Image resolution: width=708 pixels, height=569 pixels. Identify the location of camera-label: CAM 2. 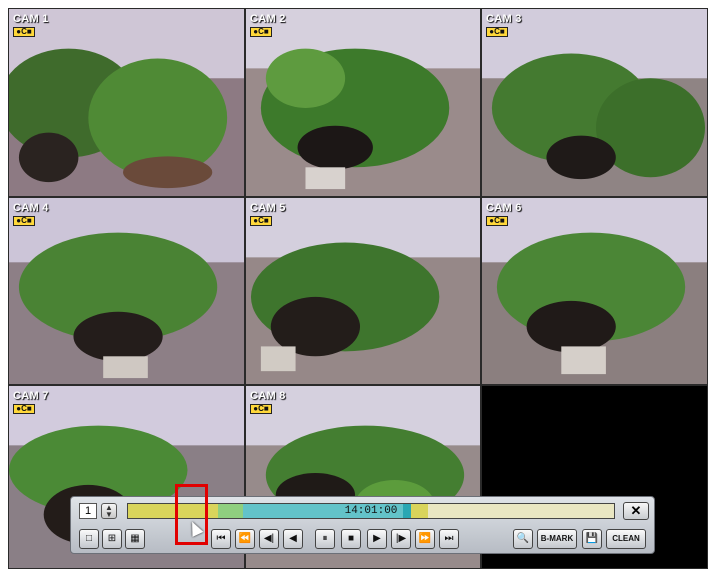
(268, 19).